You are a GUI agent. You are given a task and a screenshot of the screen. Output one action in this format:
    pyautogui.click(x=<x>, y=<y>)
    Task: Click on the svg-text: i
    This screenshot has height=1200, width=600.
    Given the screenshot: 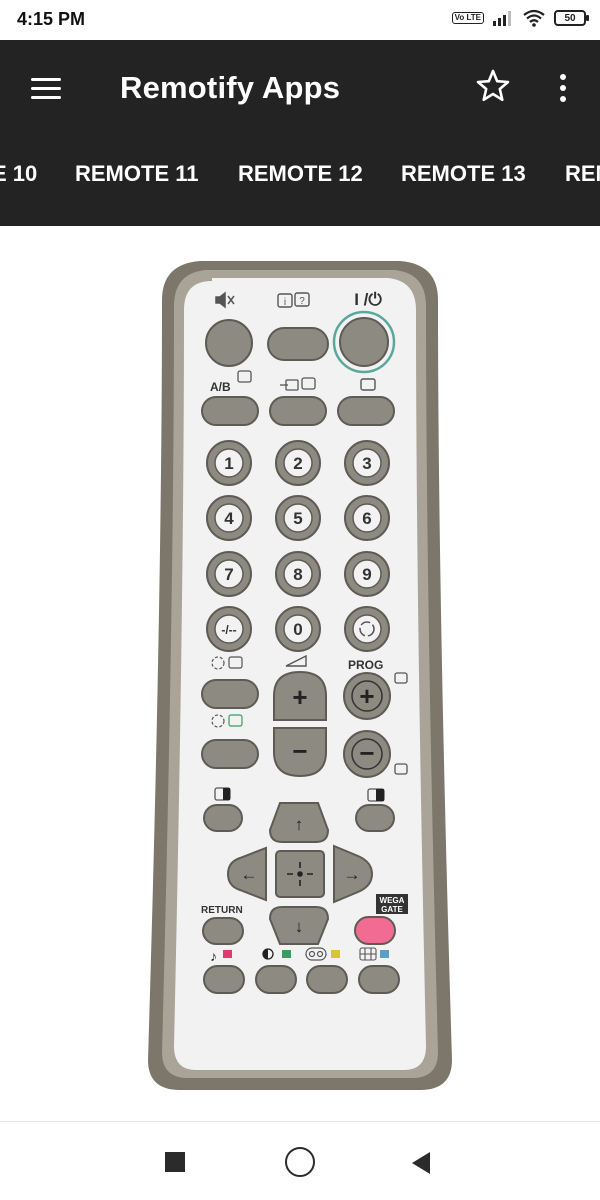 What is the action you would take?
    pyautogui.click(x=285, y=302)
    